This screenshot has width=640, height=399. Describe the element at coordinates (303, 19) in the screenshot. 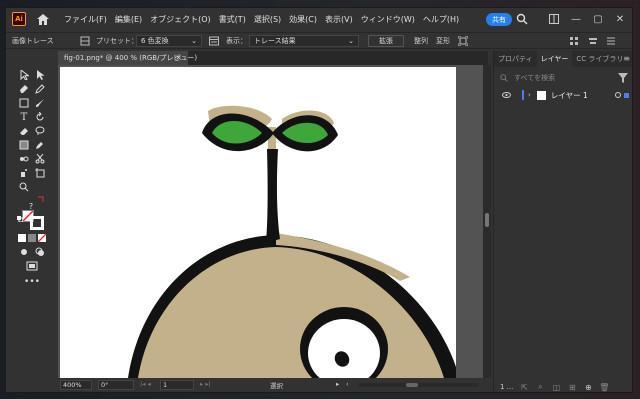

I see `menu-effect: 効果(C)` at that location.